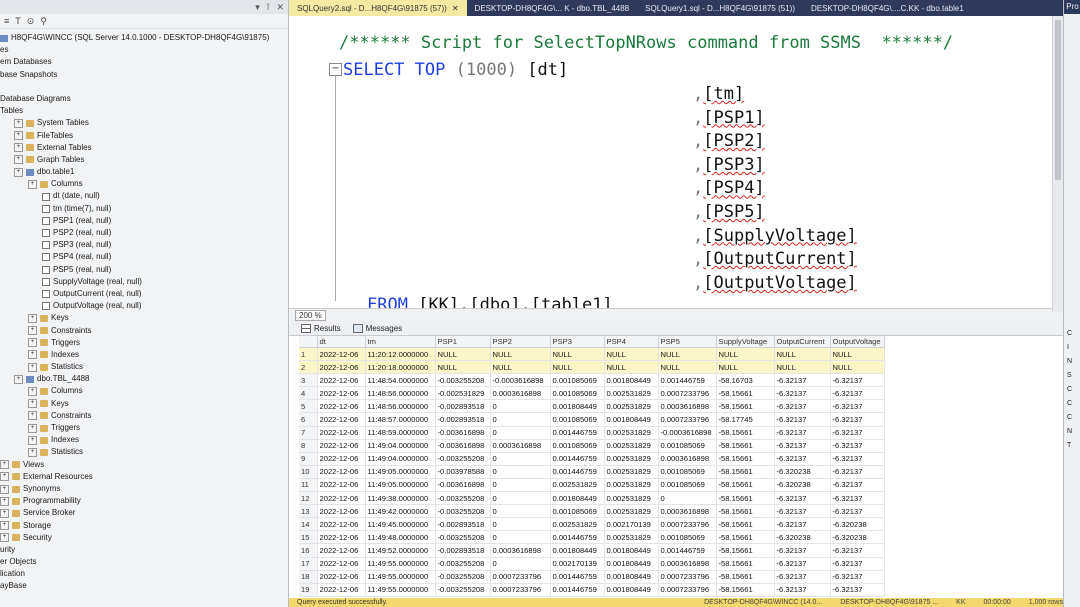 Image resolution: width=1080 pixels, height=607 pixels. What do you see at coordinates (144, 62) in the screenshot?
I see `tree-node: em Databases` at bounding box center [144, 62].